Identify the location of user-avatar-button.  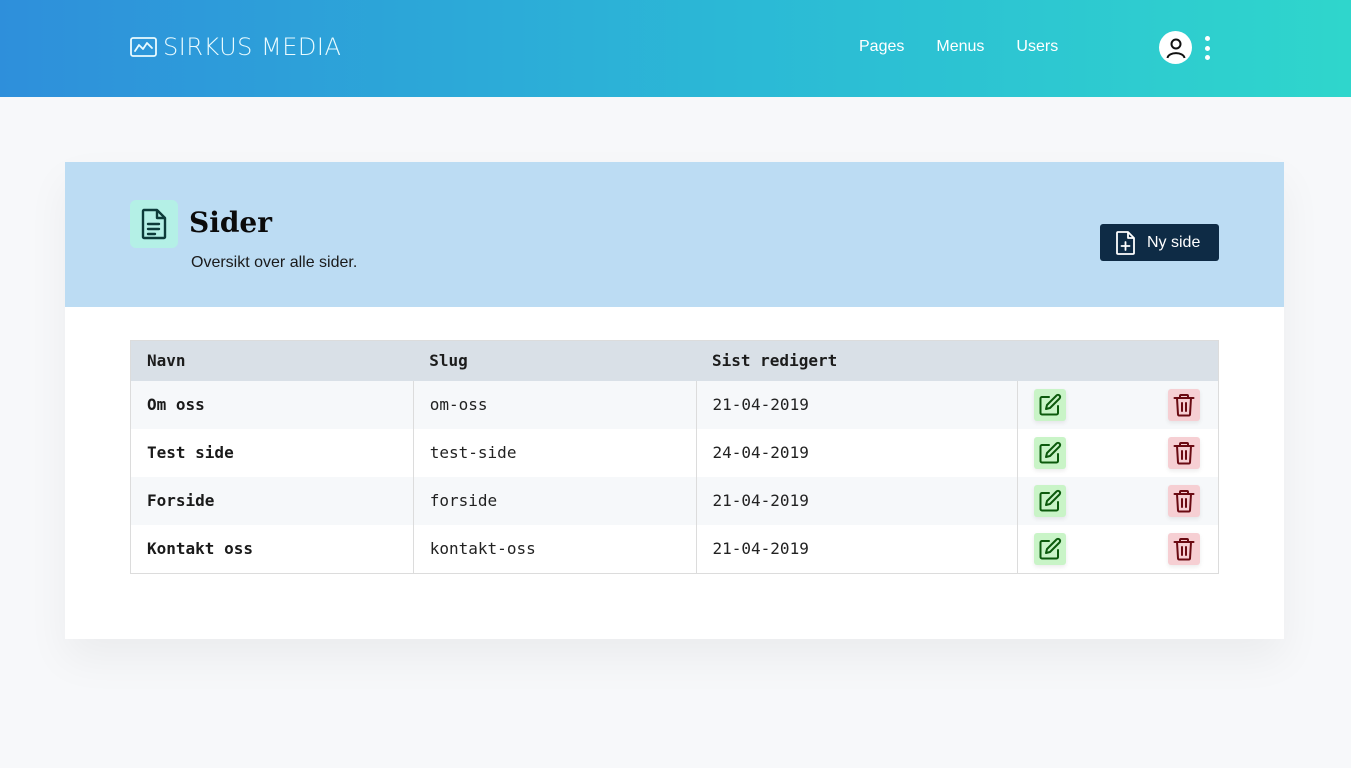
(1175, 47).